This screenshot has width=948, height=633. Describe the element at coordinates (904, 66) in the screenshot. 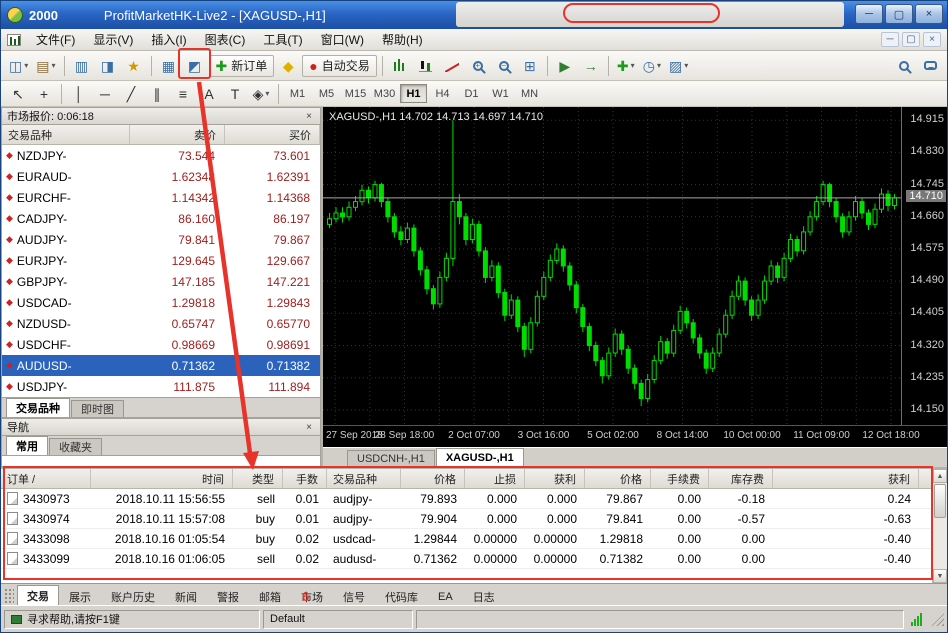

I see `search-icon` at that location.